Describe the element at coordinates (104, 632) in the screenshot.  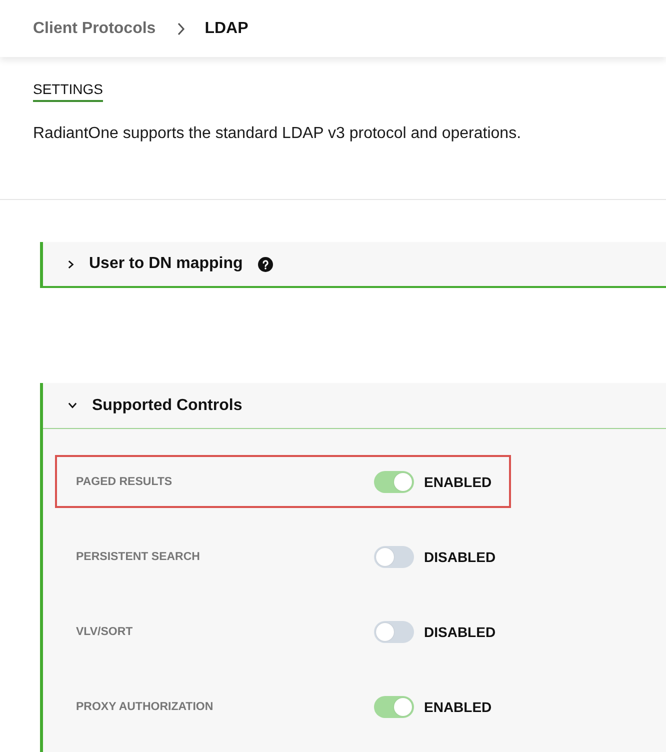
I see `control-label: VLV/SORT` at that location.